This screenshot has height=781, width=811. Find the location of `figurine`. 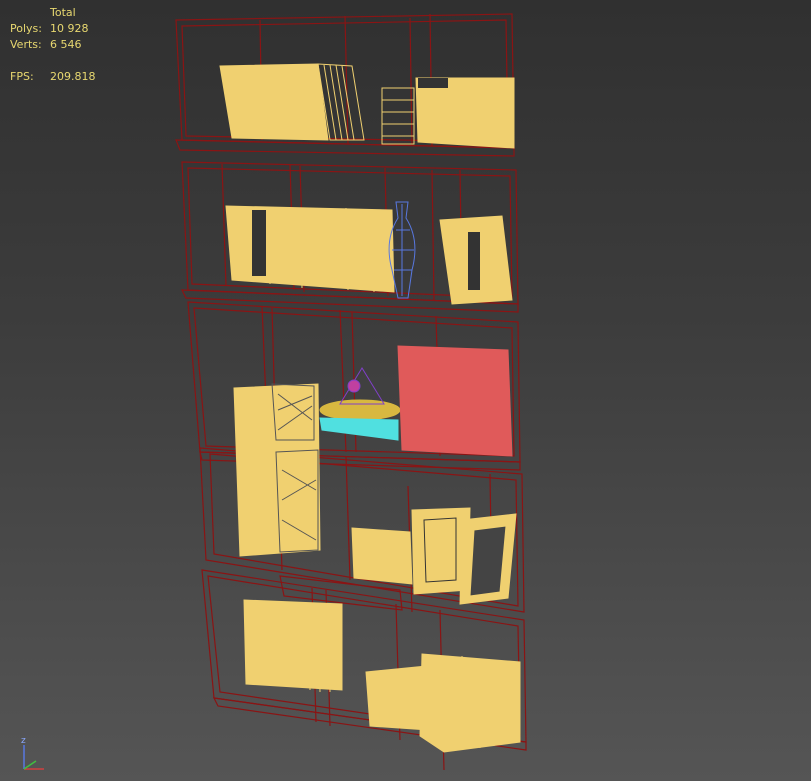

figurine is located at coordinates (362, 386).